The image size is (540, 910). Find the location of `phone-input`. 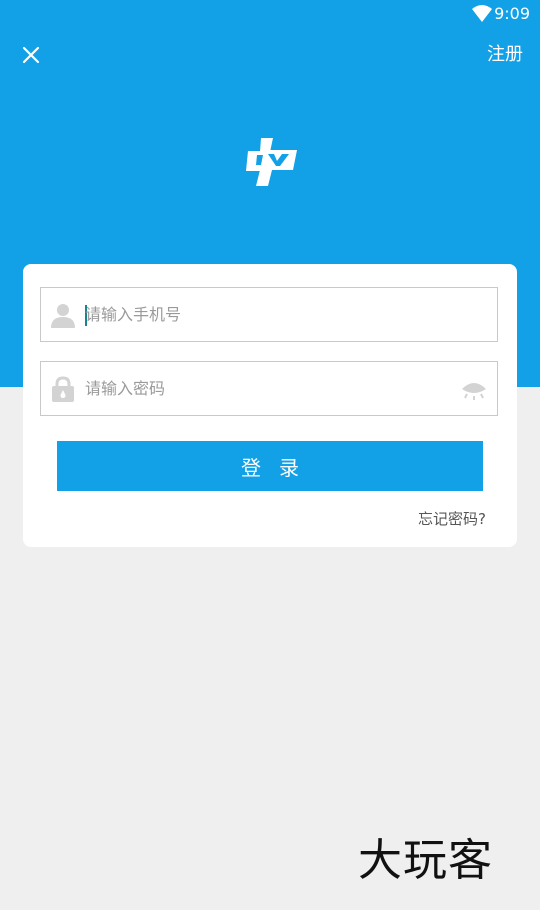

phone-input is located at coordinates (265, 314).